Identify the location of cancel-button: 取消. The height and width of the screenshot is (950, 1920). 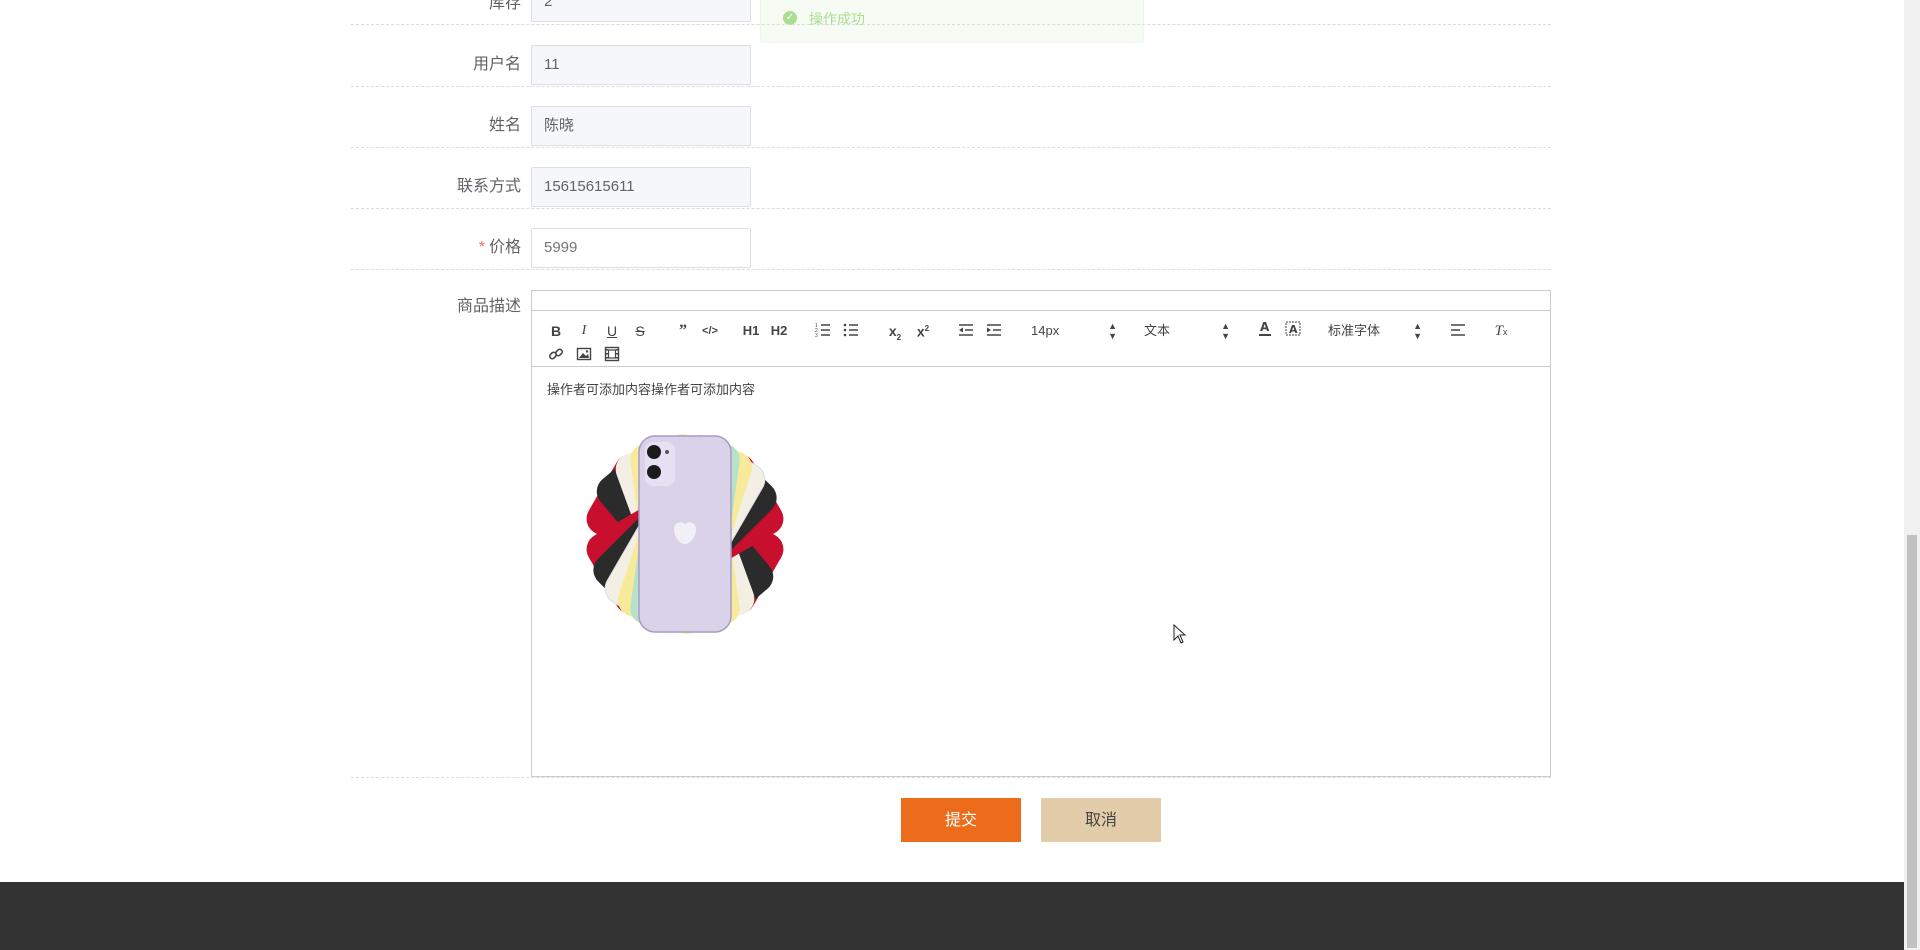
(1101, 820).